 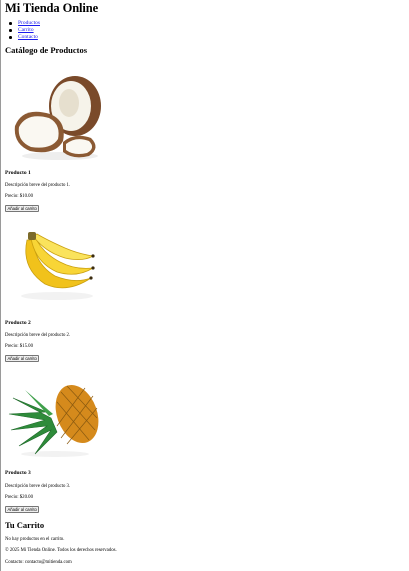 I want to click on nav-link-productos: Productos, so click(x=29, y=23).